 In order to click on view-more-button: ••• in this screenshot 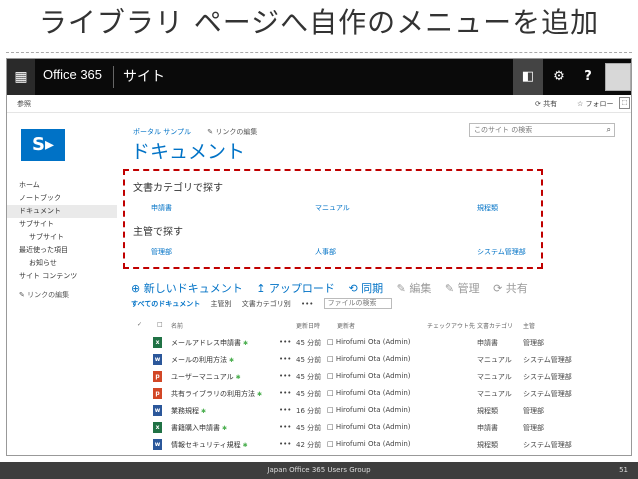, I will do `click(307, 304)`.